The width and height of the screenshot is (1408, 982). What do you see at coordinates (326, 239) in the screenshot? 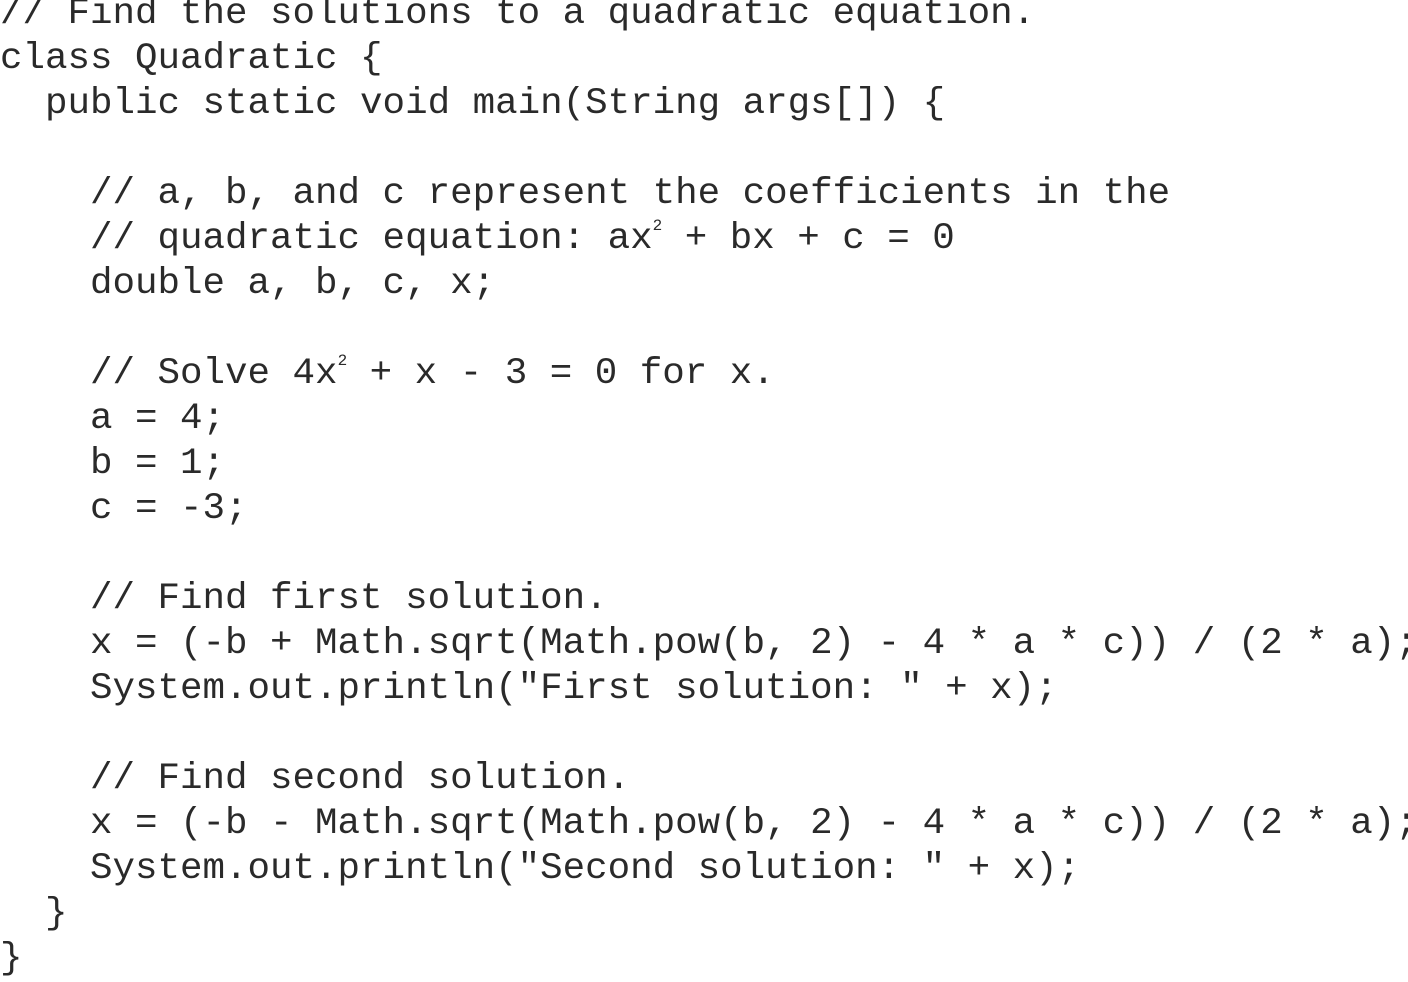
I see `code-text: // quadratic equation: ax` at bounding box center [326, 239].